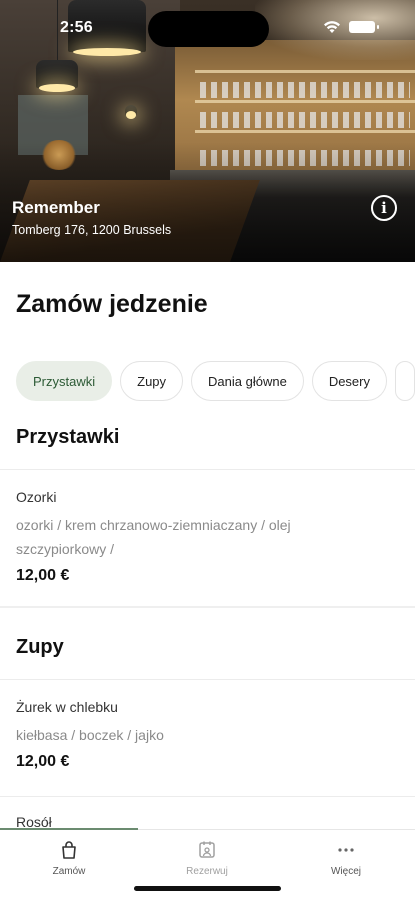  I want to click on tab-next-partial, so click(405, 381).